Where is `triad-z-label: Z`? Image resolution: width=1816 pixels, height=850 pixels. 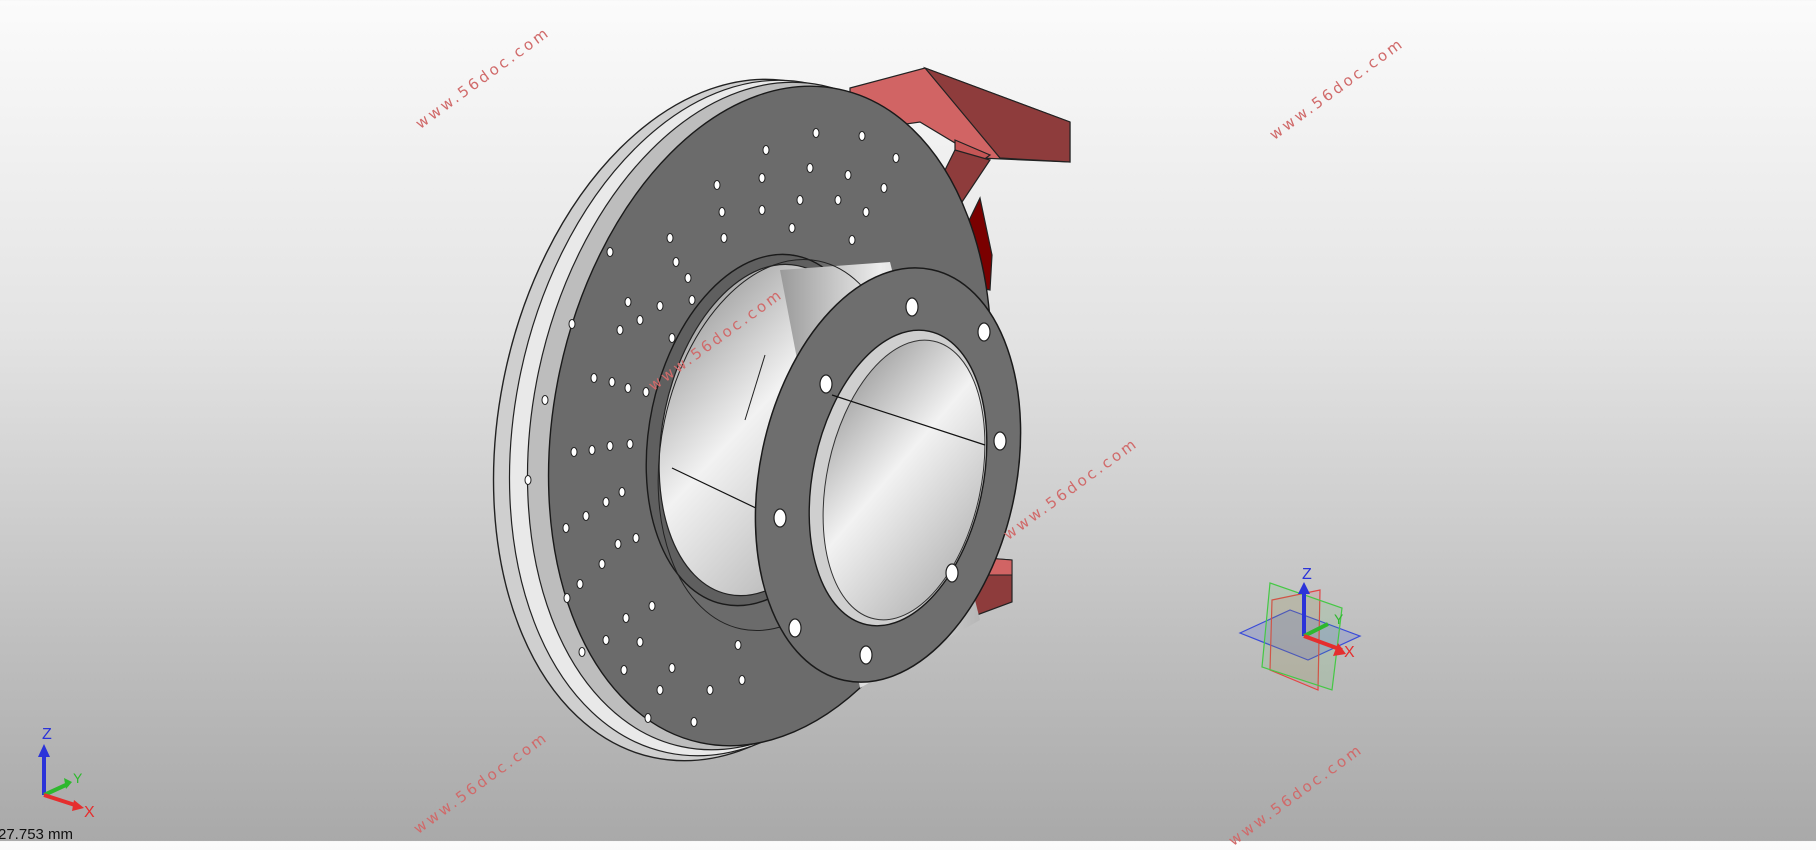 triad-z-label: Z is located at coordinates (47, 734).